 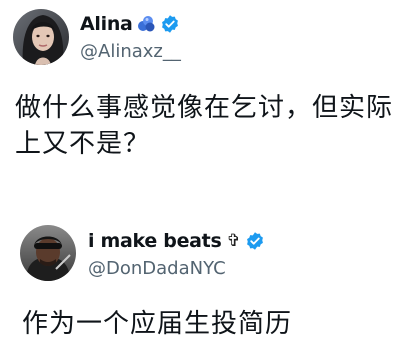 I want to click on handle: @Alinaxz__, so click(x=130, y=51).